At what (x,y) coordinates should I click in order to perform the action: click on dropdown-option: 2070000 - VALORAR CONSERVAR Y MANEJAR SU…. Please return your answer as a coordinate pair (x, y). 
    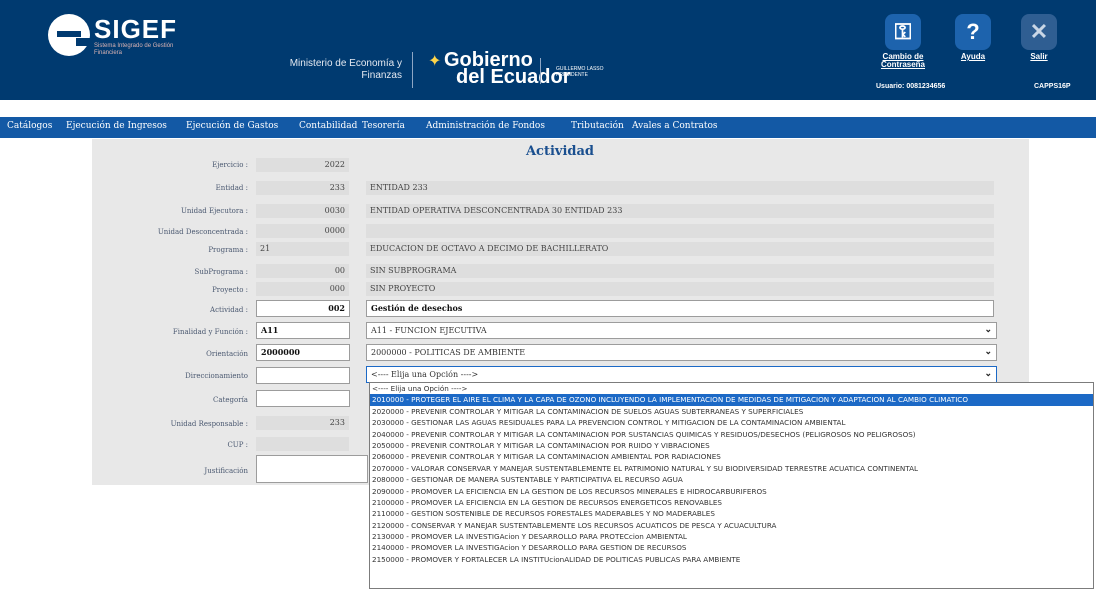
    Looking at the image, I should click on (731, 468).